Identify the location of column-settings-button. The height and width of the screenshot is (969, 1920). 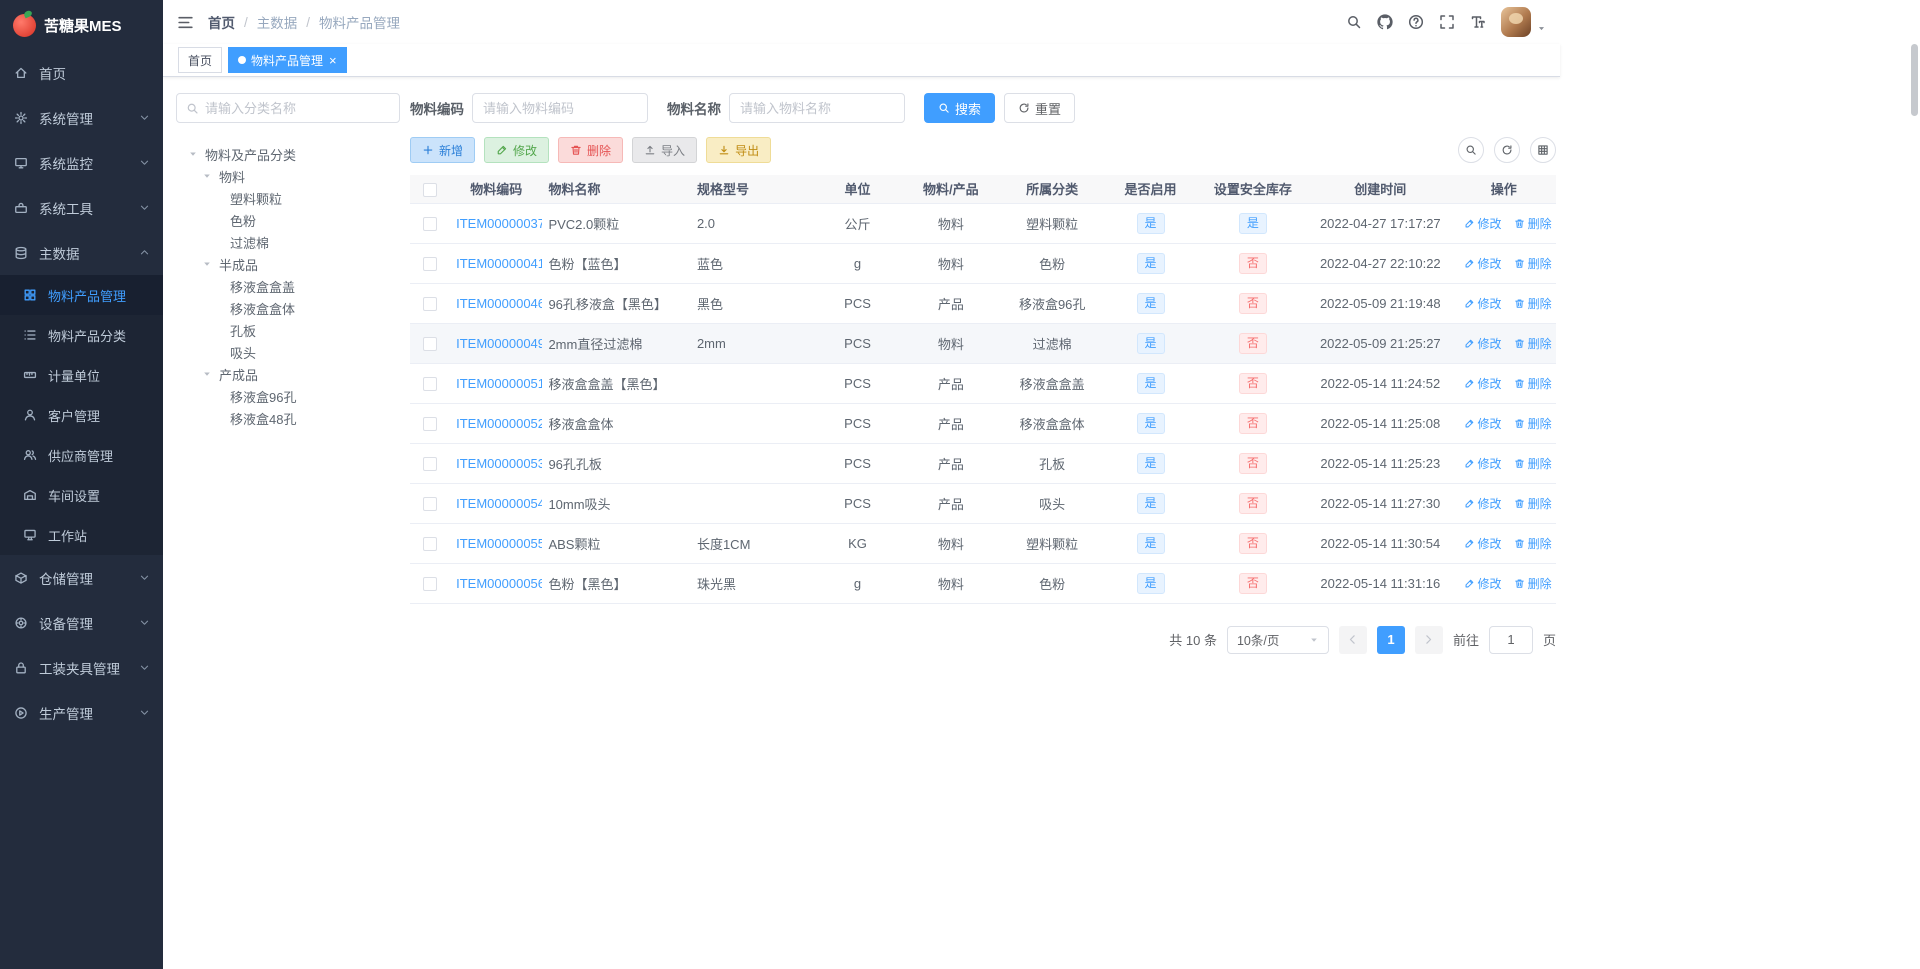
(1543, 150).